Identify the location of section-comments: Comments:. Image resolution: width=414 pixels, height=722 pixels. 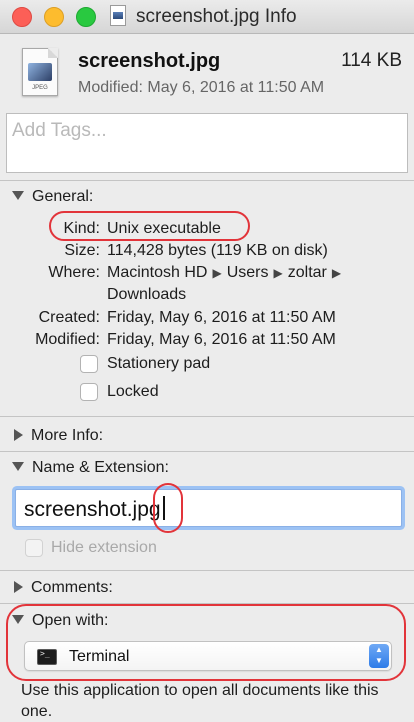
(62, 588).